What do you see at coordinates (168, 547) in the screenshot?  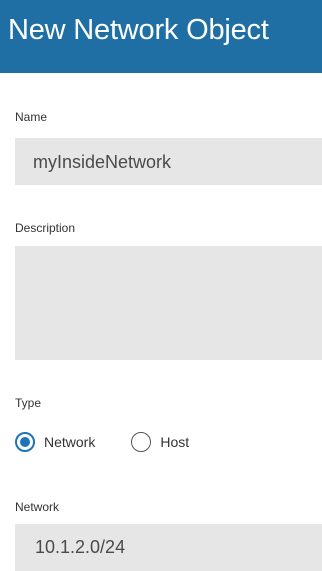 I see `network-input: 10.1.2.0/24` at bounding box center [168, 547].